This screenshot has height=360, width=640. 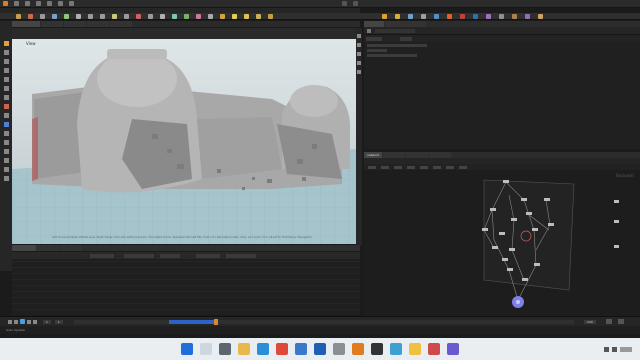 I want to click on tab-composite-view, so click(x=75, y=24).